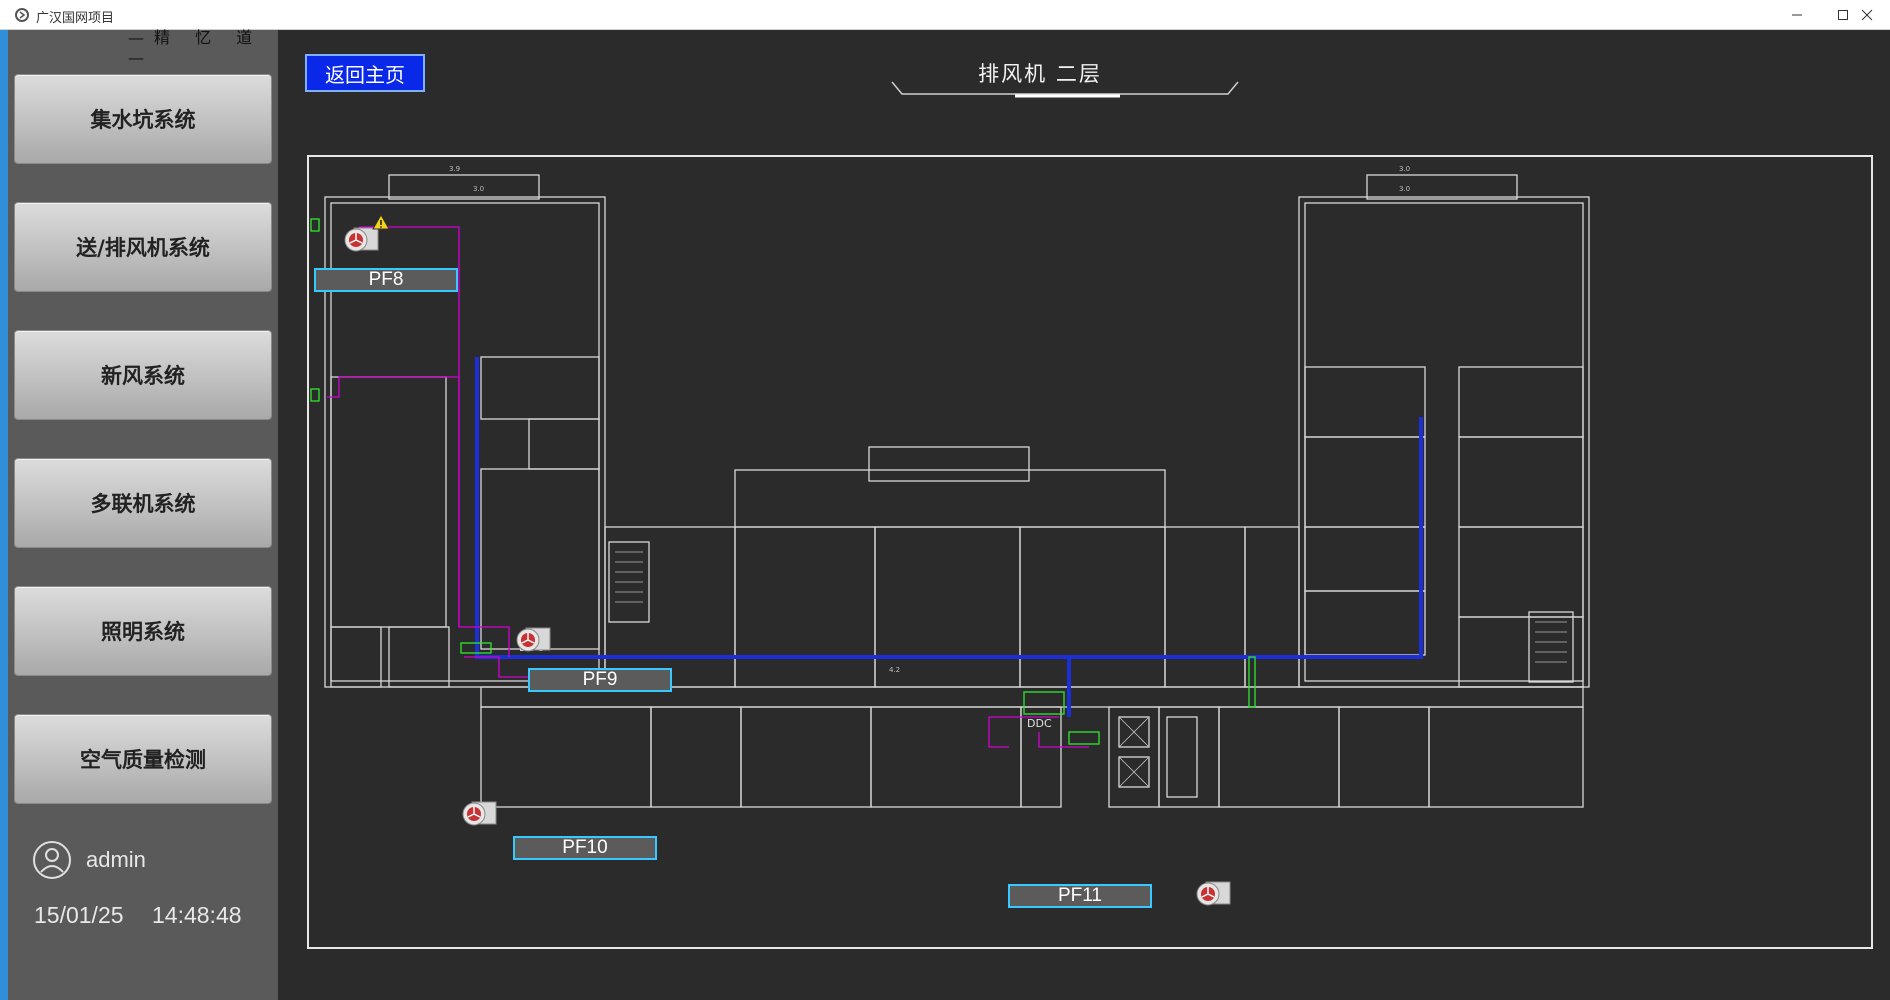 The image size is (1890, 1000). Describe the element at coordinates (4, 515) in the screenshot. I see `left-accent-bar` at that location.